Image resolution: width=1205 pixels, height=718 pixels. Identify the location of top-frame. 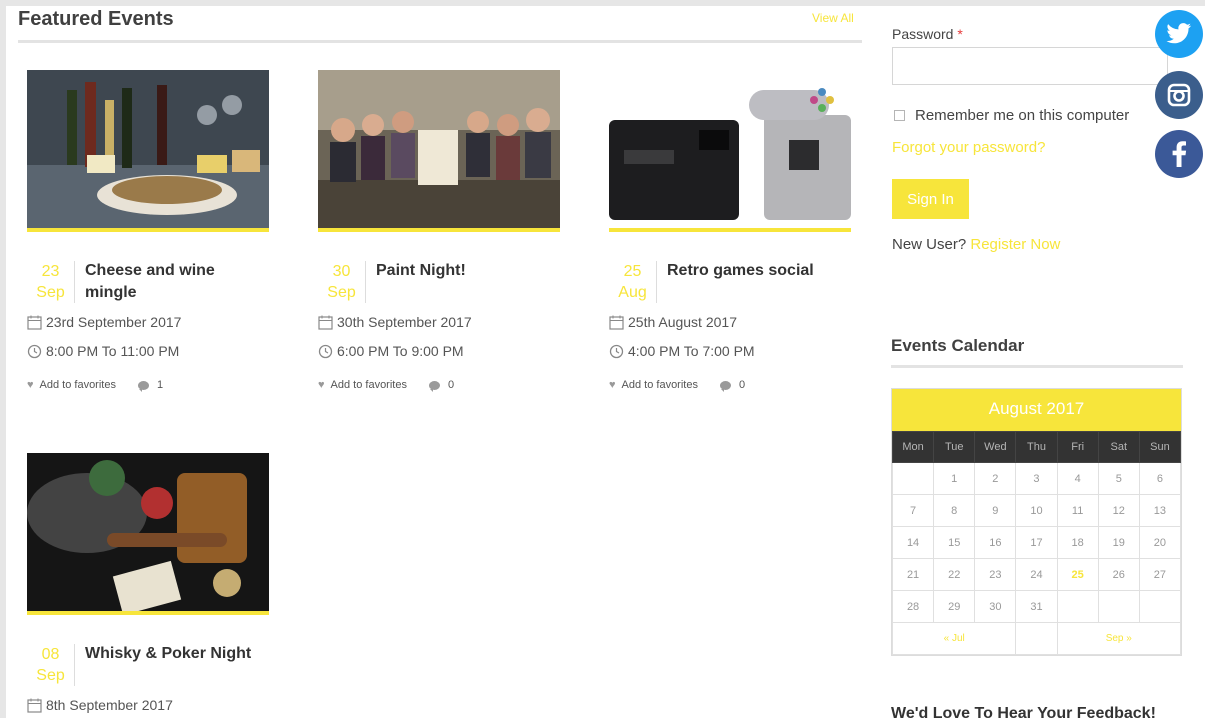
(602, 3).